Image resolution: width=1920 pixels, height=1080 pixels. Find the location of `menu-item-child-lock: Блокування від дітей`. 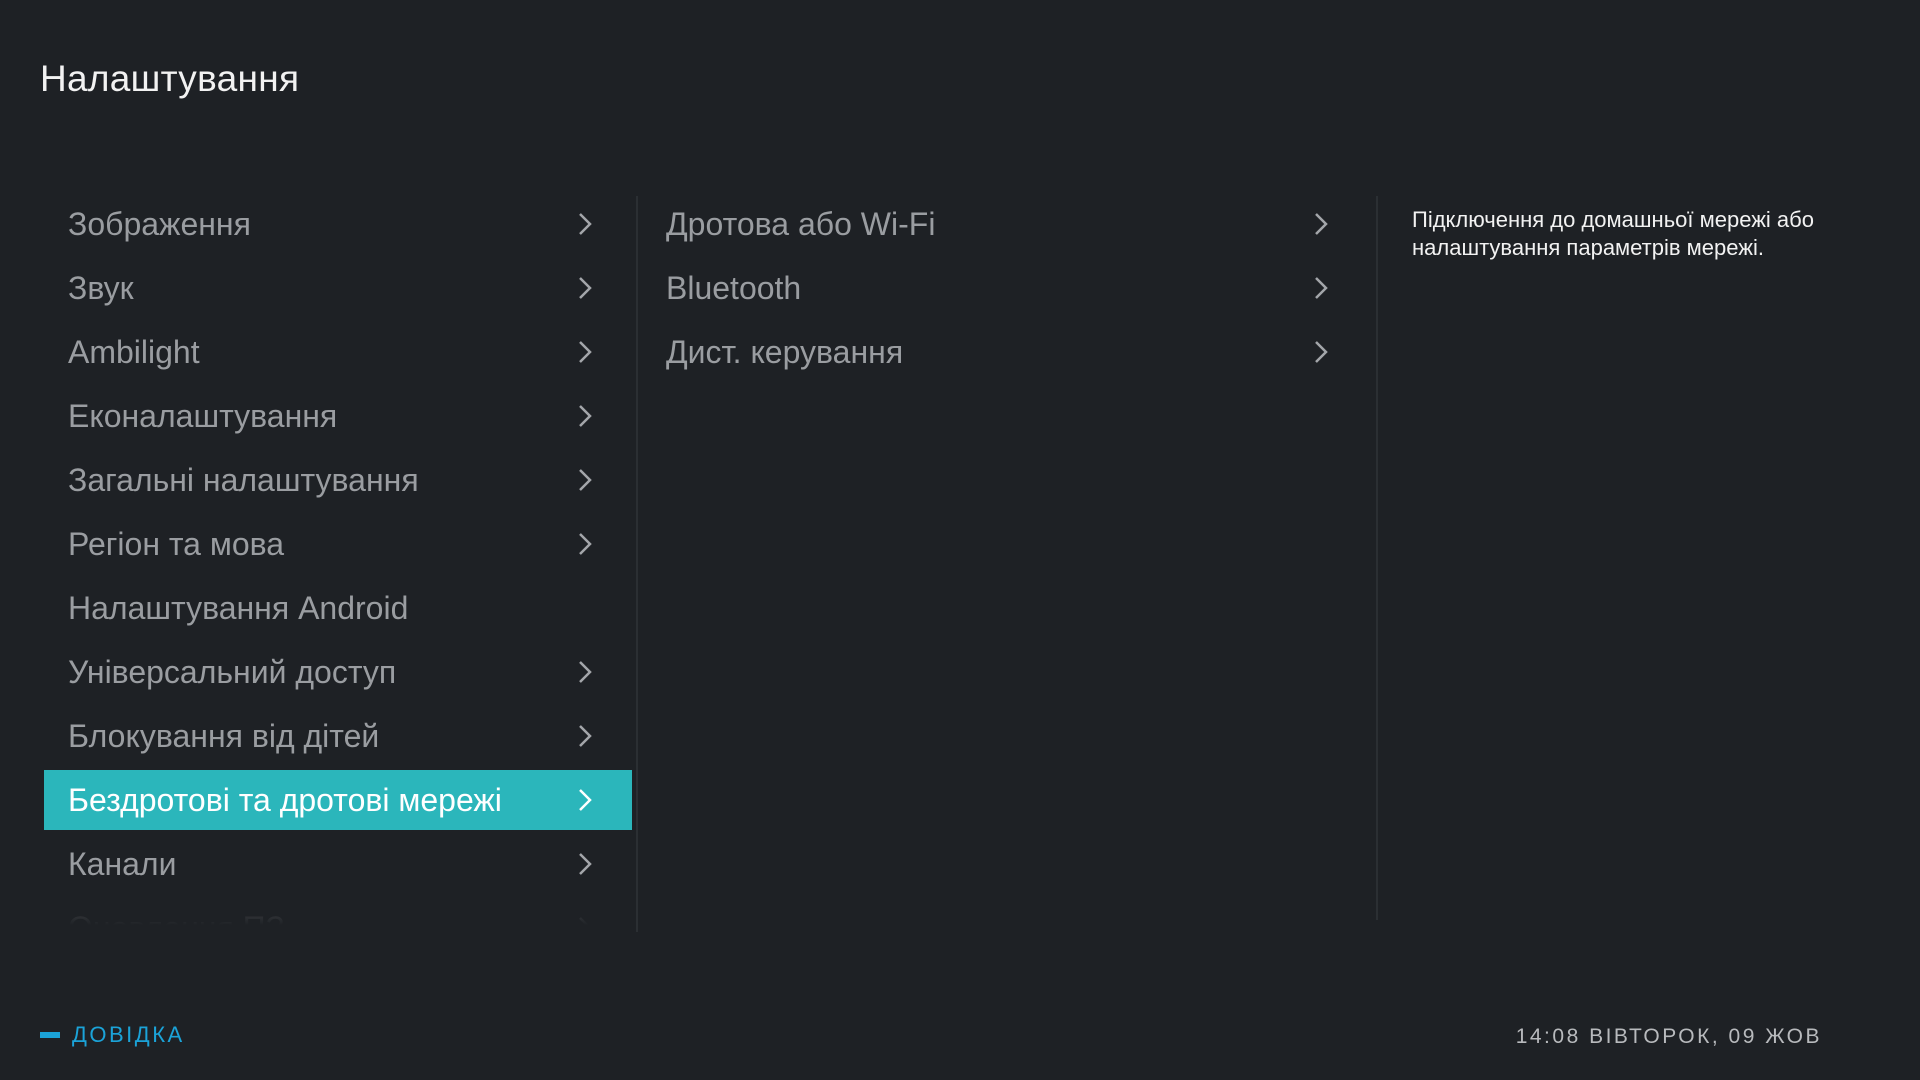

menu-item-child-lock: Блокування від дітей is located at coordinates (338, 736).